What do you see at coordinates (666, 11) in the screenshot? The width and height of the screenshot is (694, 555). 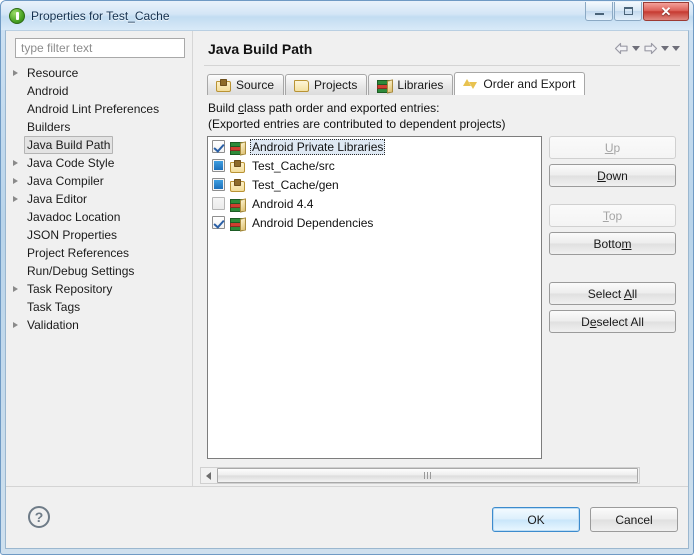 I see `close-button: ✕` at bounding box center [666, 11].